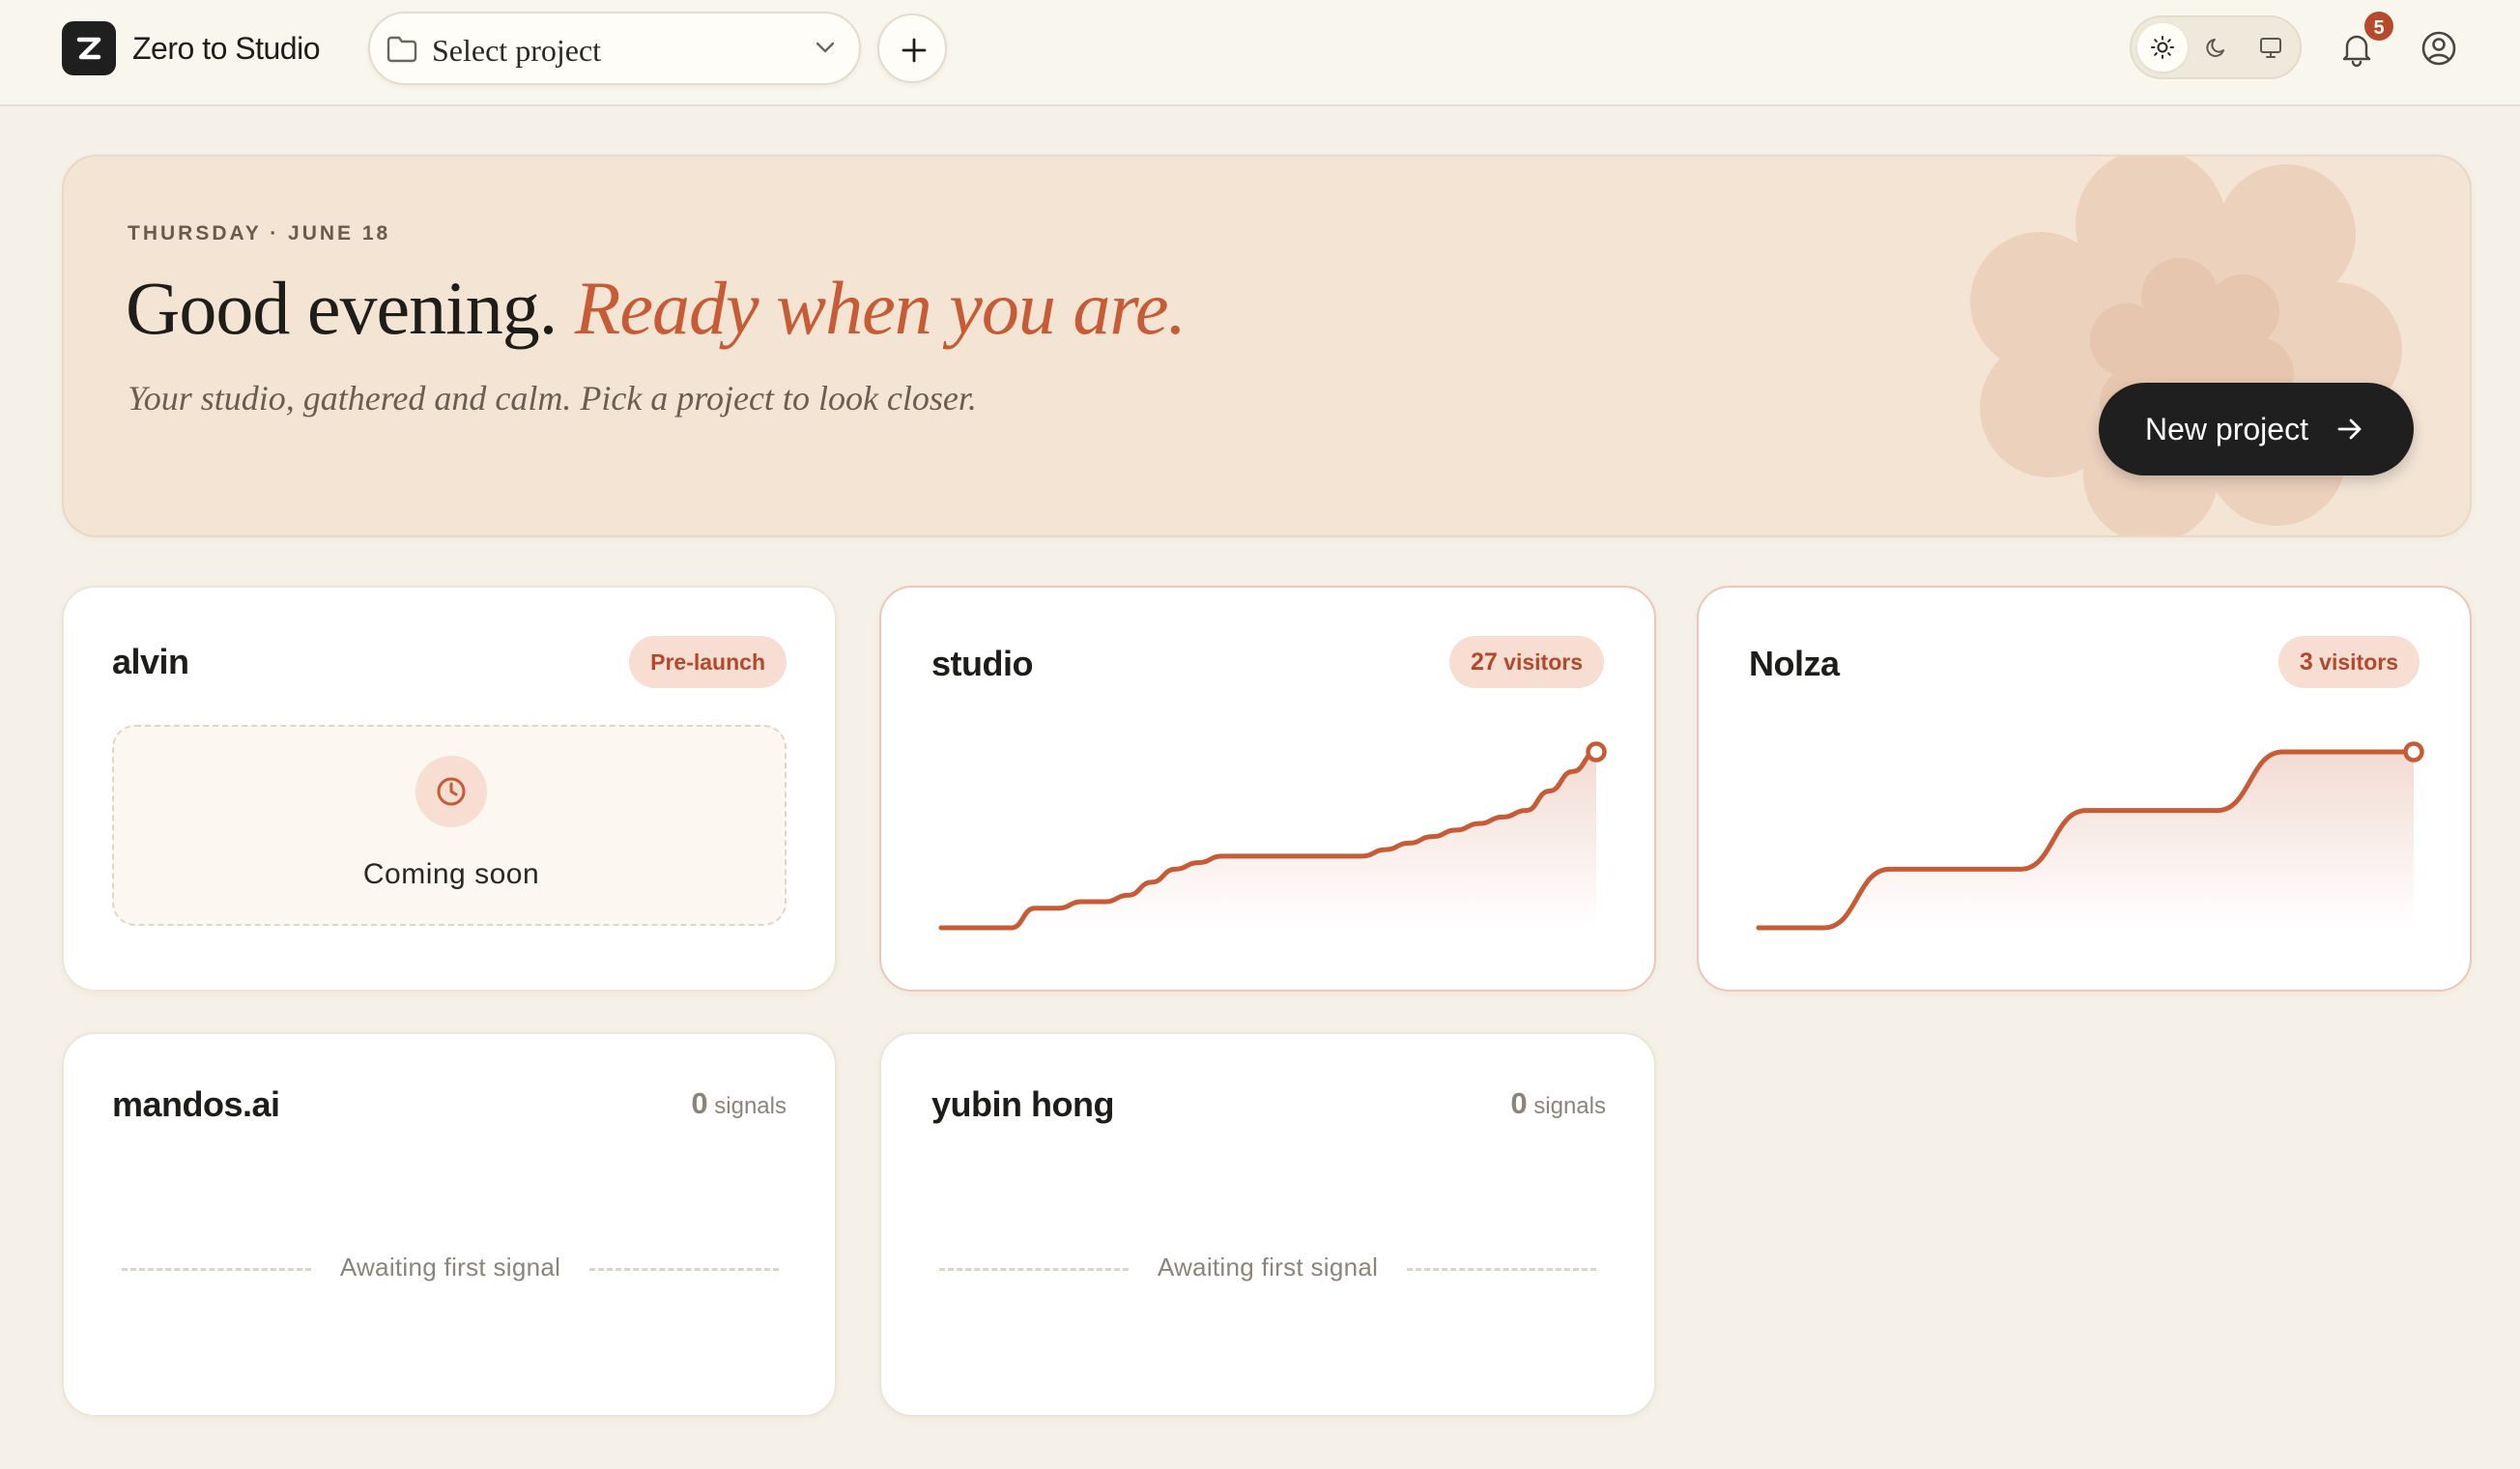  Describe the element at coordinates (826, 47) in the screenshot. I see `chevron-down-icon` at that location.